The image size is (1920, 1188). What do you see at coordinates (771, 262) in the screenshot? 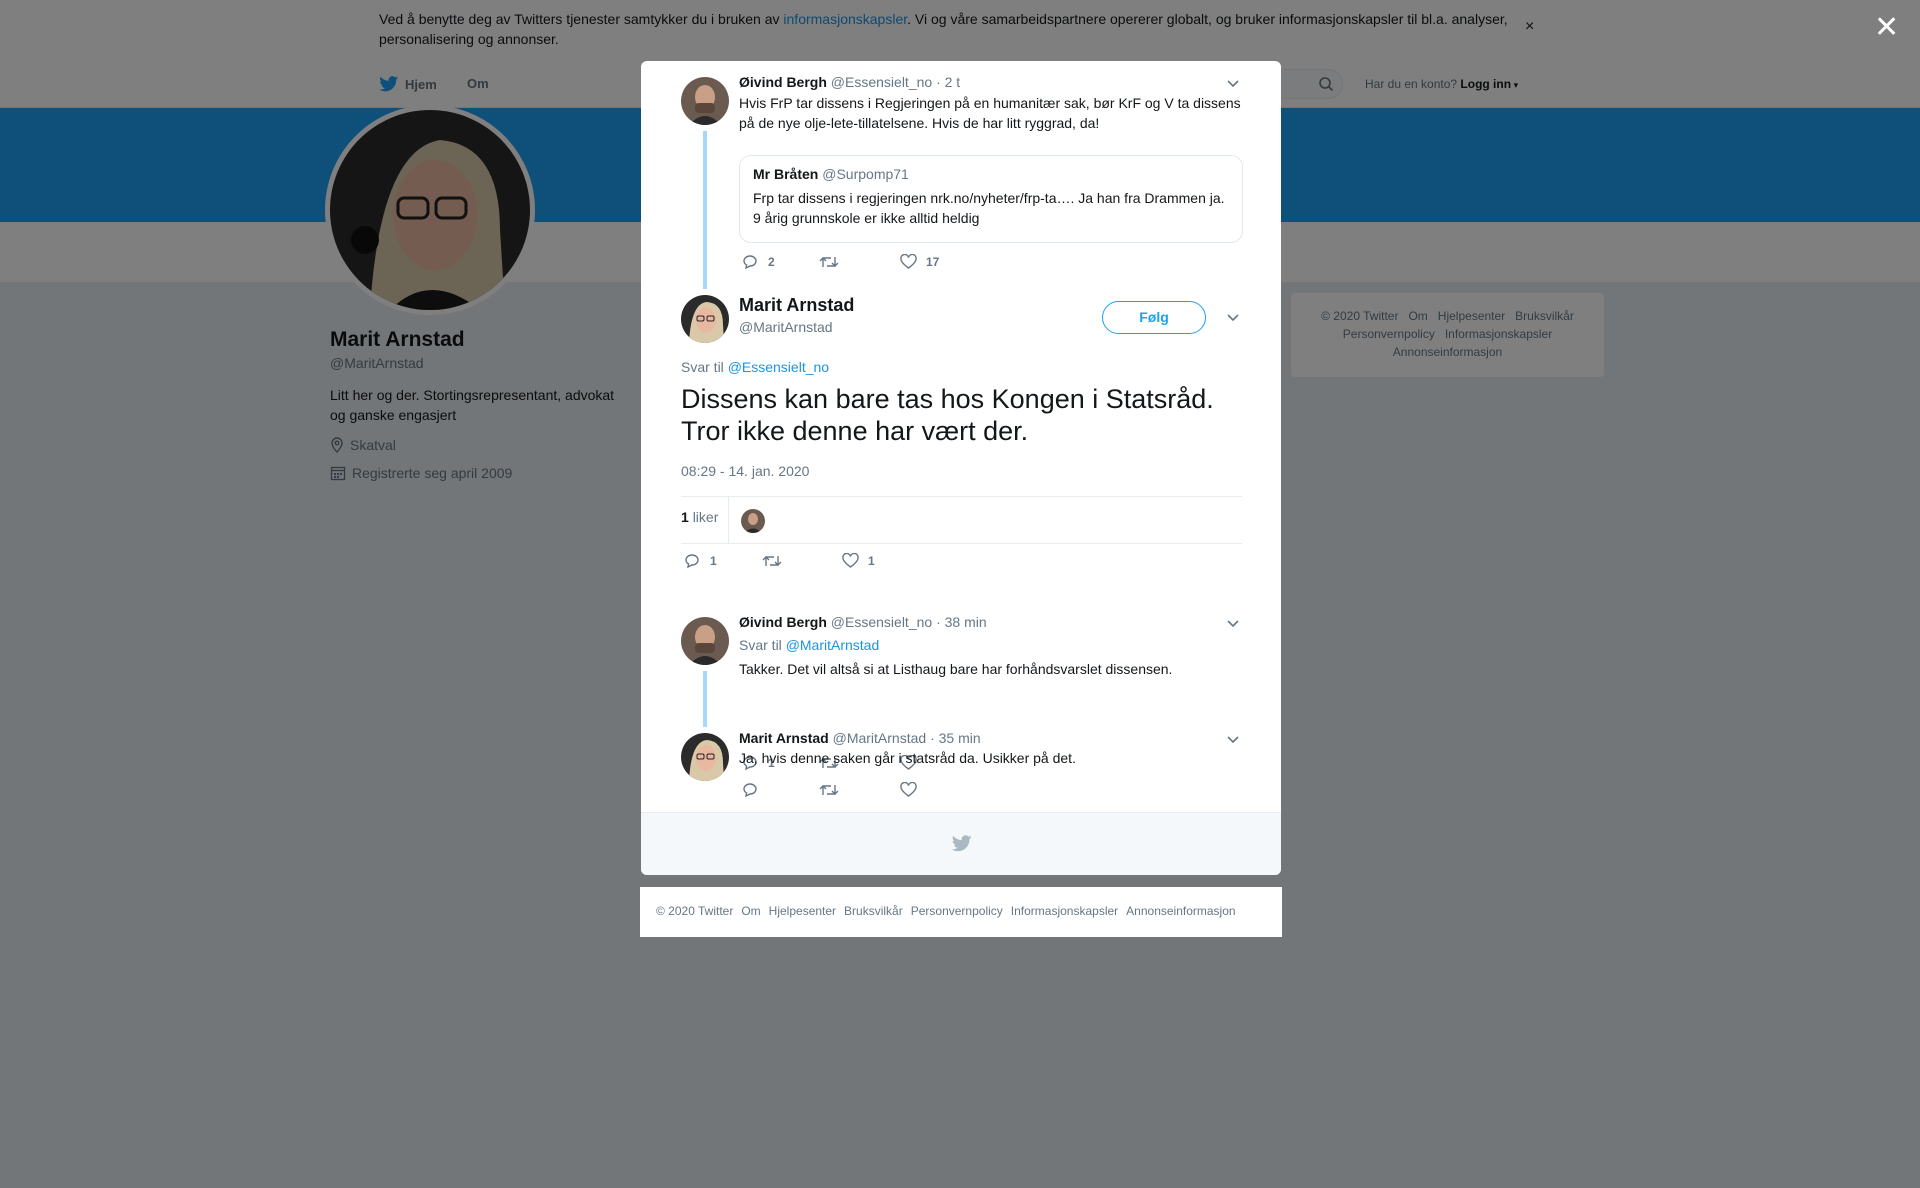
I see `reply-count: 2` at bounding box center [771, 262].